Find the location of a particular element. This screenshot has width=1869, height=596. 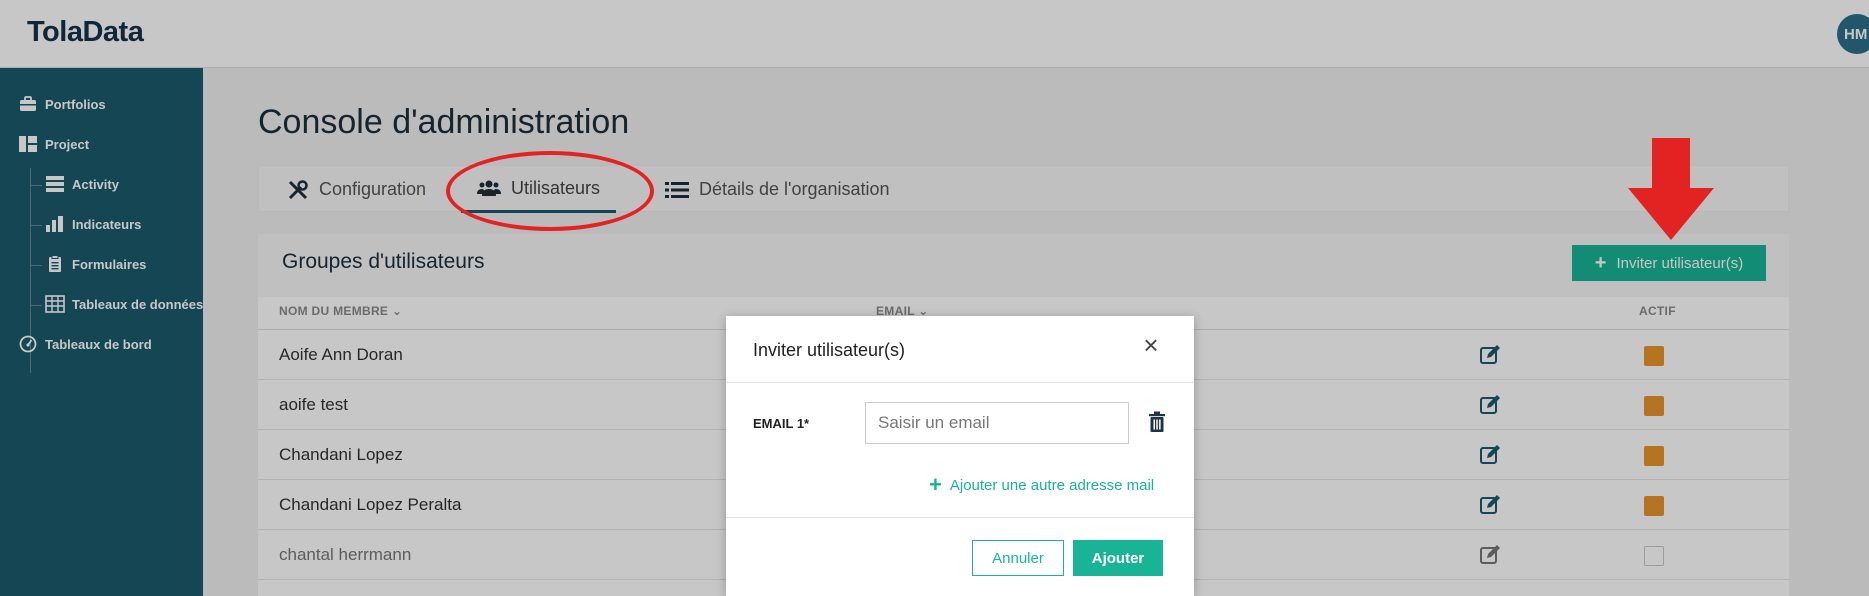

email-label: EMAIL 1* is located at coordinates (781, 423).